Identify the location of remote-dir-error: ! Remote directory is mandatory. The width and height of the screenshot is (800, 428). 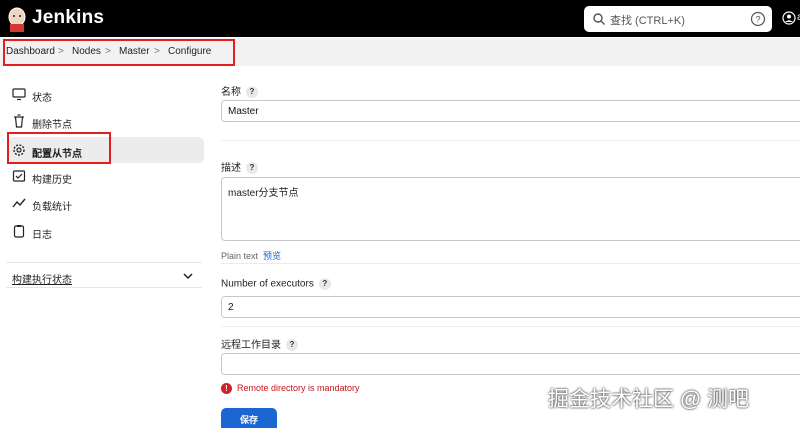
(290, 389).